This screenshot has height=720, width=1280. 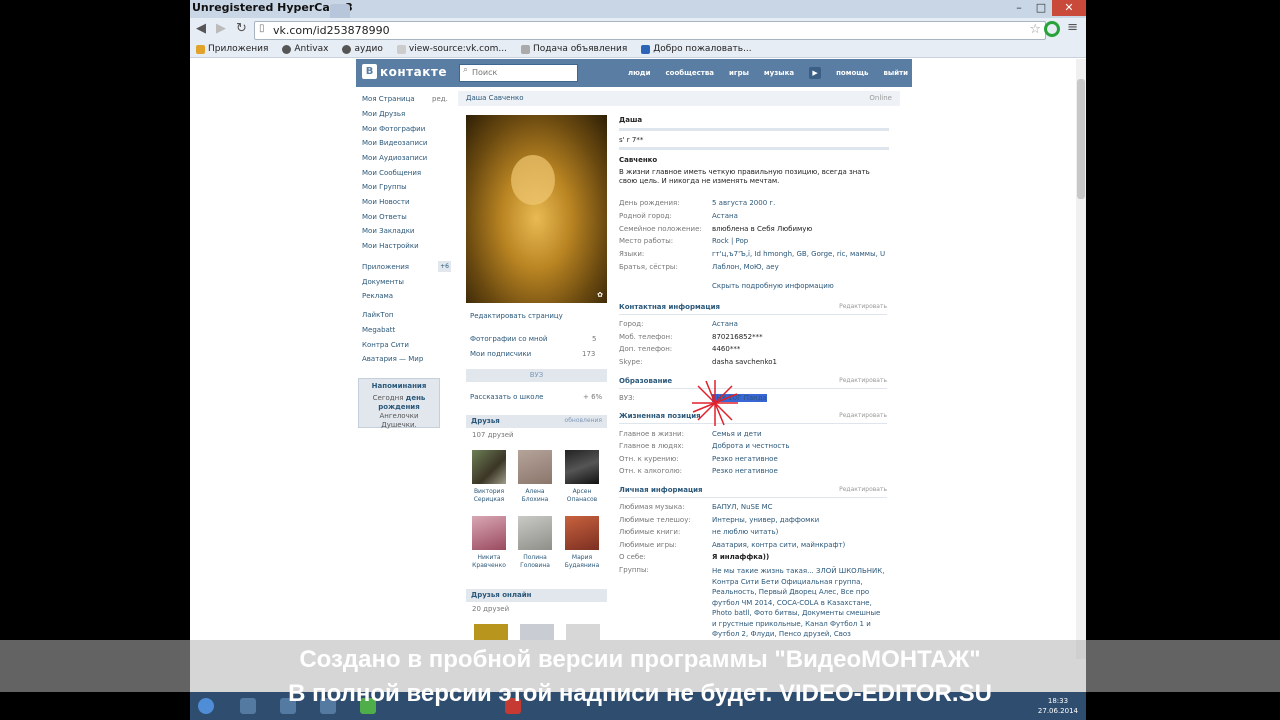 I want to click on menu-my-page: Моя Страница, so click(x=388, y=99).